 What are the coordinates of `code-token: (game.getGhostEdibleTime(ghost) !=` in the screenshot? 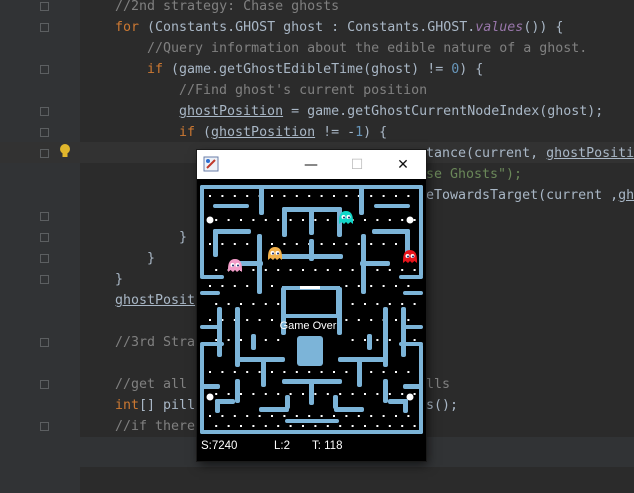 It's located at (307, 69).